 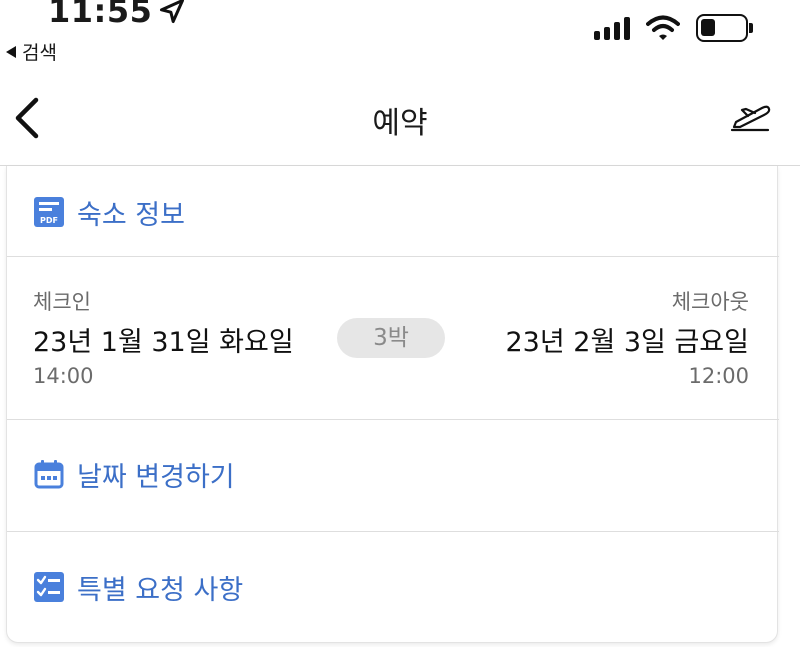 I want to click on change-dates-link: 날짜 변경하기, so click(x=393, y=474).